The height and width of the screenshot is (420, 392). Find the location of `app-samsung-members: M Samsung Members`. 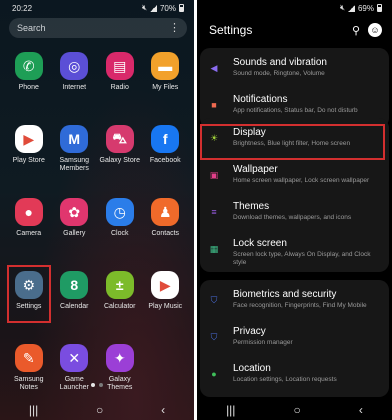

app-samsung-members: M Samsung Members is located at coordinates (75, 156).